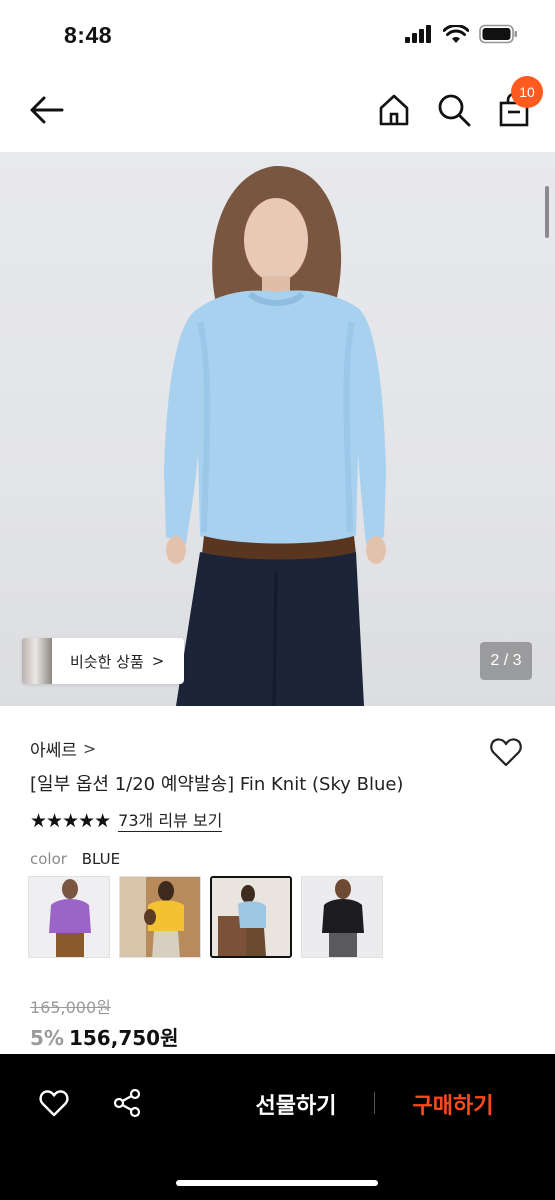 The image size is (555, 1200). Describe the element at coordinates (374, 1103) in the screenshot. I see `divider` at that location.